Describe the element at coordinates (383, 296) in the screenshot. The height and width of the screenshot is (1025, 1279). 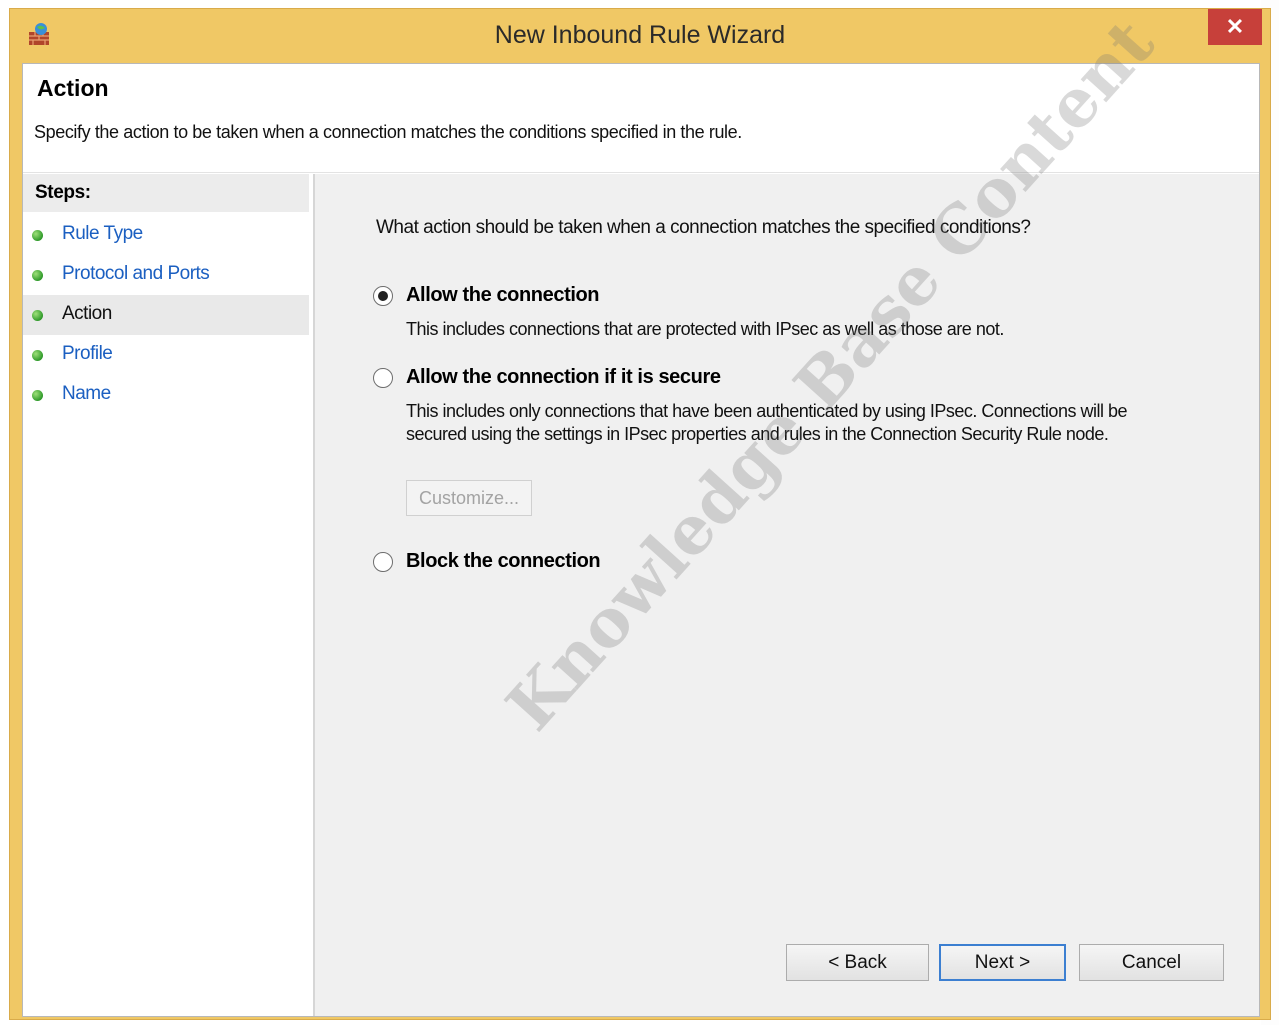
I see `allow-connection-radio` at that location.